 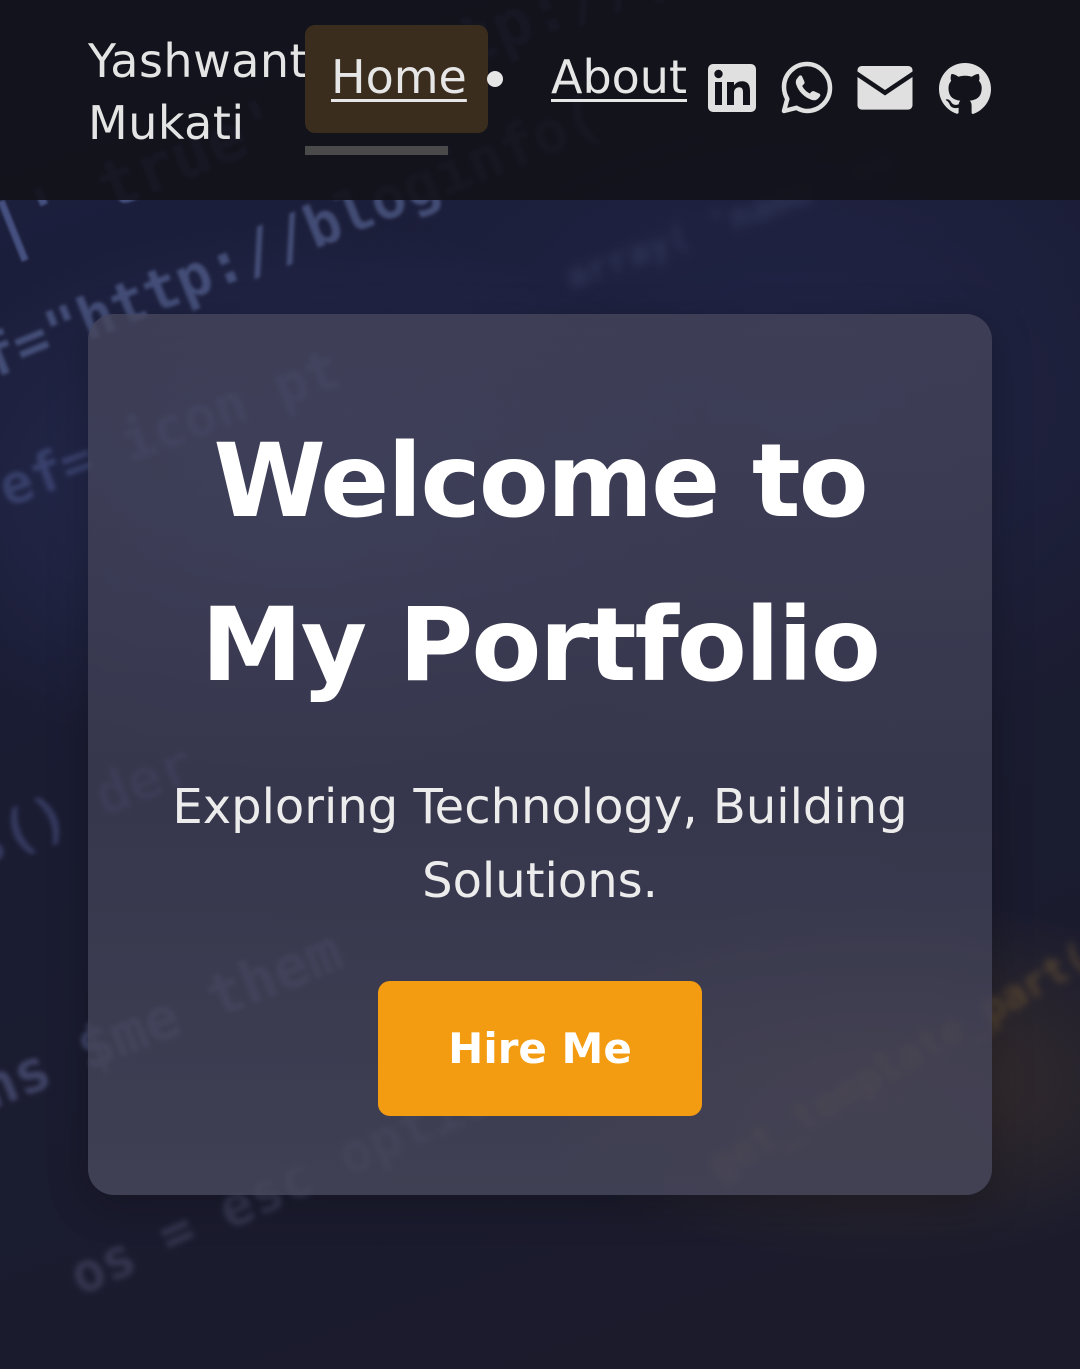 I want to click on mail-icon, so click(x=885, y=92).